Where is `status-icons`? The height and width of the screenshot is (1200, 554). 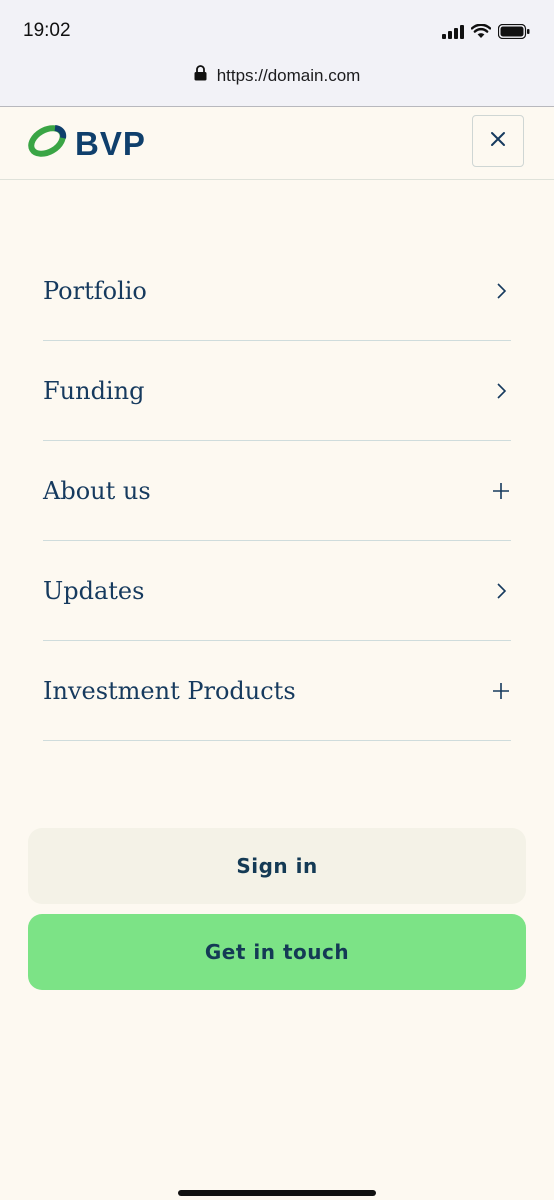
status-icons is located at coordinates (486, 33).